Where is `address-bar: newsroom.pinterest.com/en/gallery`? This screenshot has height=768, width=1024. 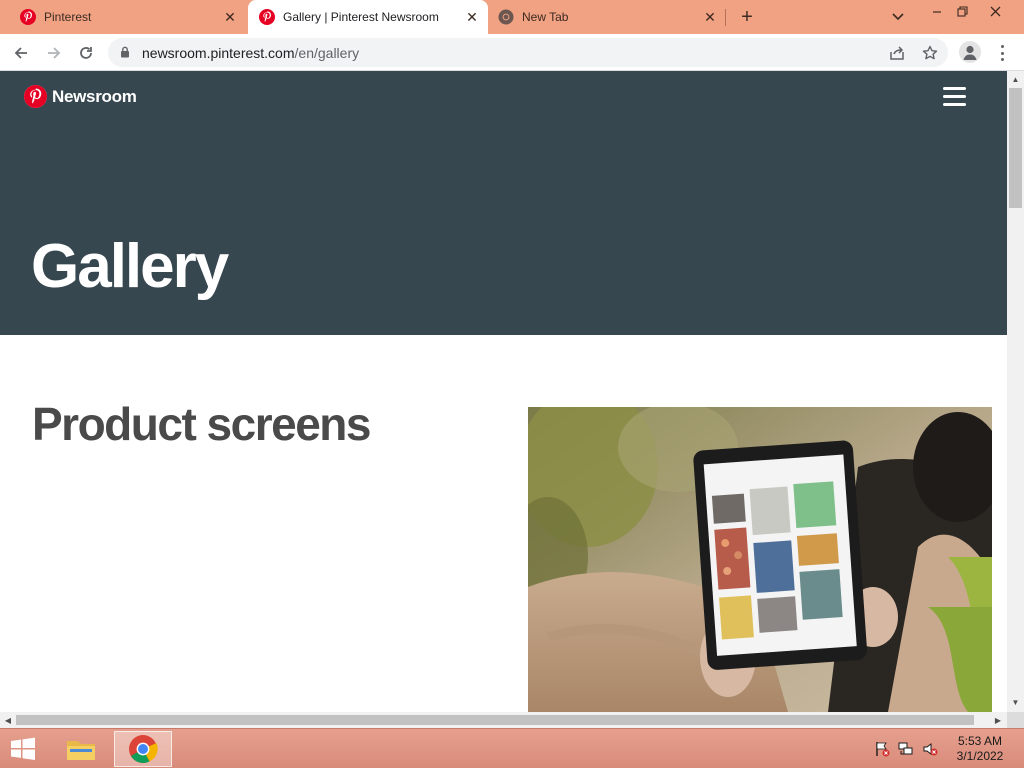
address-bar: newsroom.pinterest.com/en/gallery is located at coordinates (528, 52).